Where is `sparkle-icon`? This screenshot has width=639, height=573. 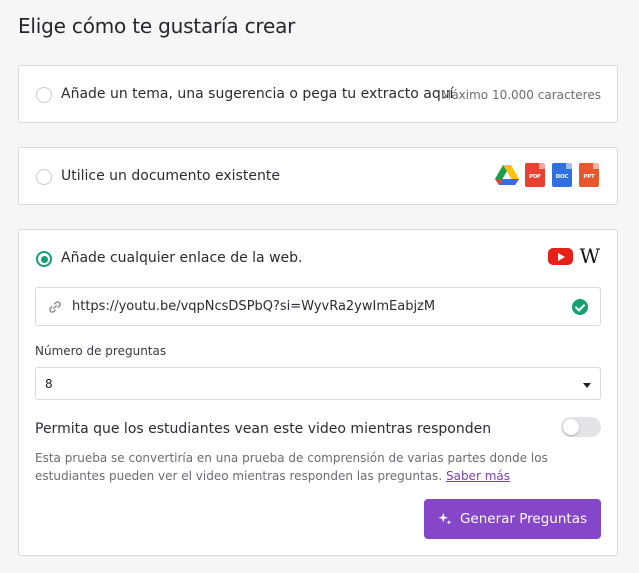 sparkle-icon is located at coordinates (445, 518).